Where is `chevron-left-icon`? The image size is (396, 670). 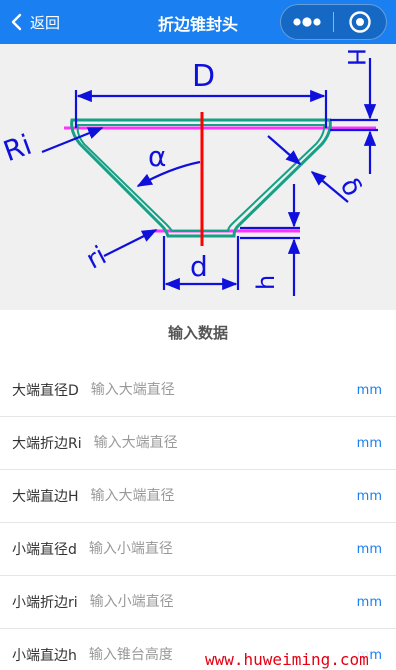
chevron-left-icon is located at coordinates (16, 22).